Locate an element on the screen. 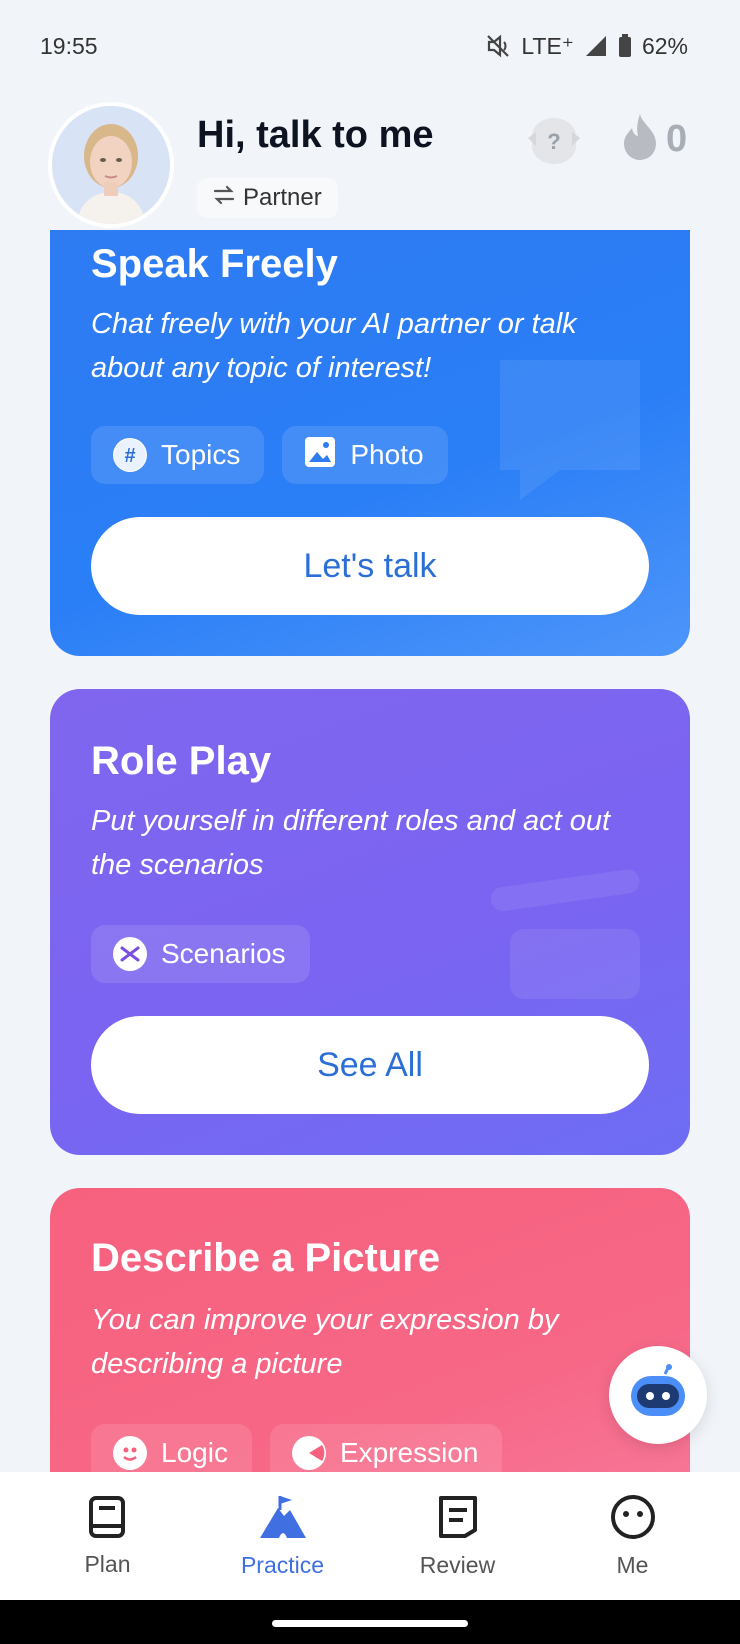 The width and height of the screenshot is (740, 1644). nav-label: Me is located at coordinates (632, 1564).